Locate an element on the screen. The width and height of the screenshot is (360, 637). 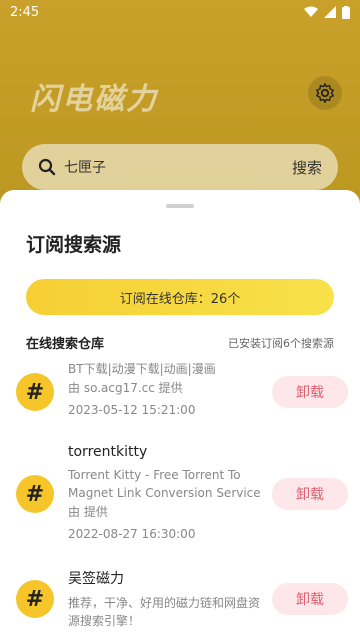
status-bar: 2:45 is located at coordinates (180, 12).